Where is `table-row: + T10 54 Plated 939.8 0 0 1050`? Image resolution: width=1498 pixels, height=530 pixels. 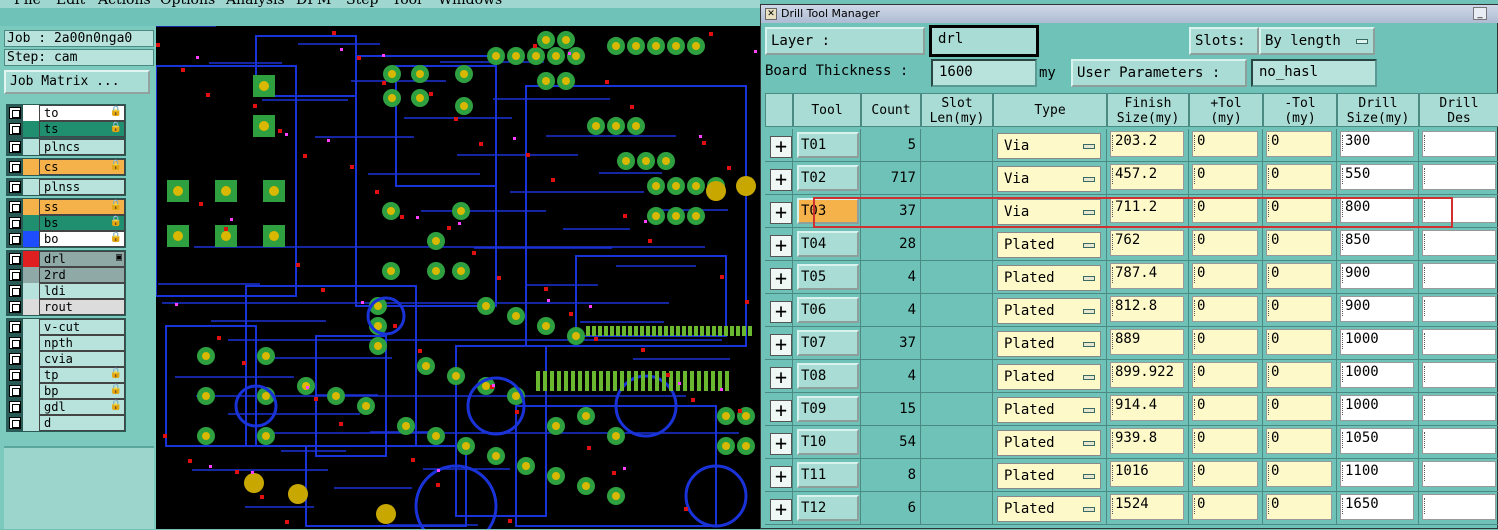 table-row: + T10 54 Plated 939.8 0 0 1050 is located at coordinates (1131, 442).